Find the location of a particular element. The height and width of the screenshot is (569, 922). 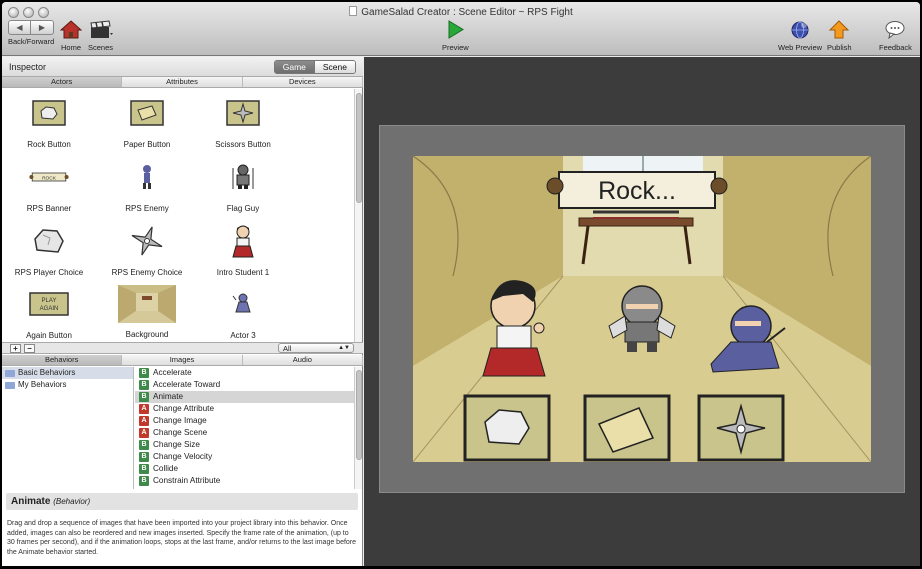

actor-flag-guy: Flag Guy is located at coordinates (243, 187).